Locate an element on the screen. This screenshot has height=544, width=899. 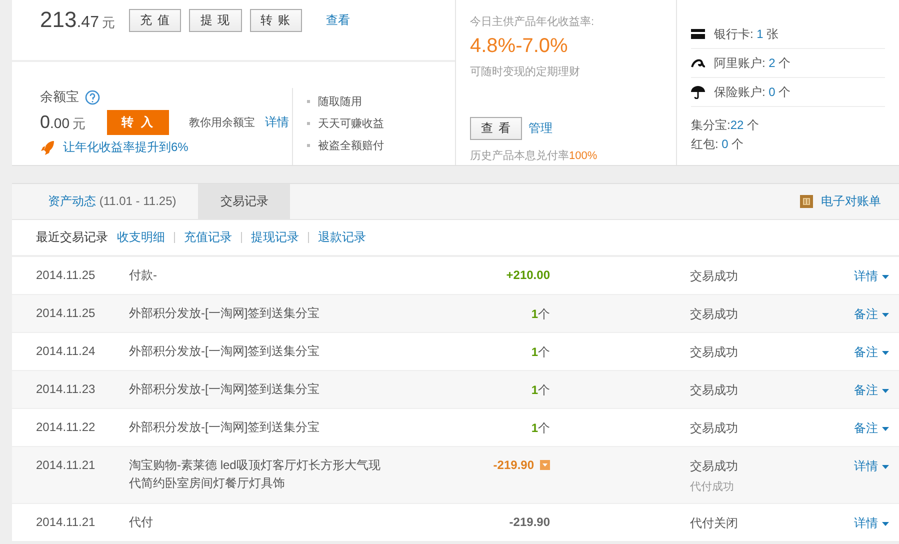
help-icon is located at coordinates (92, 97).